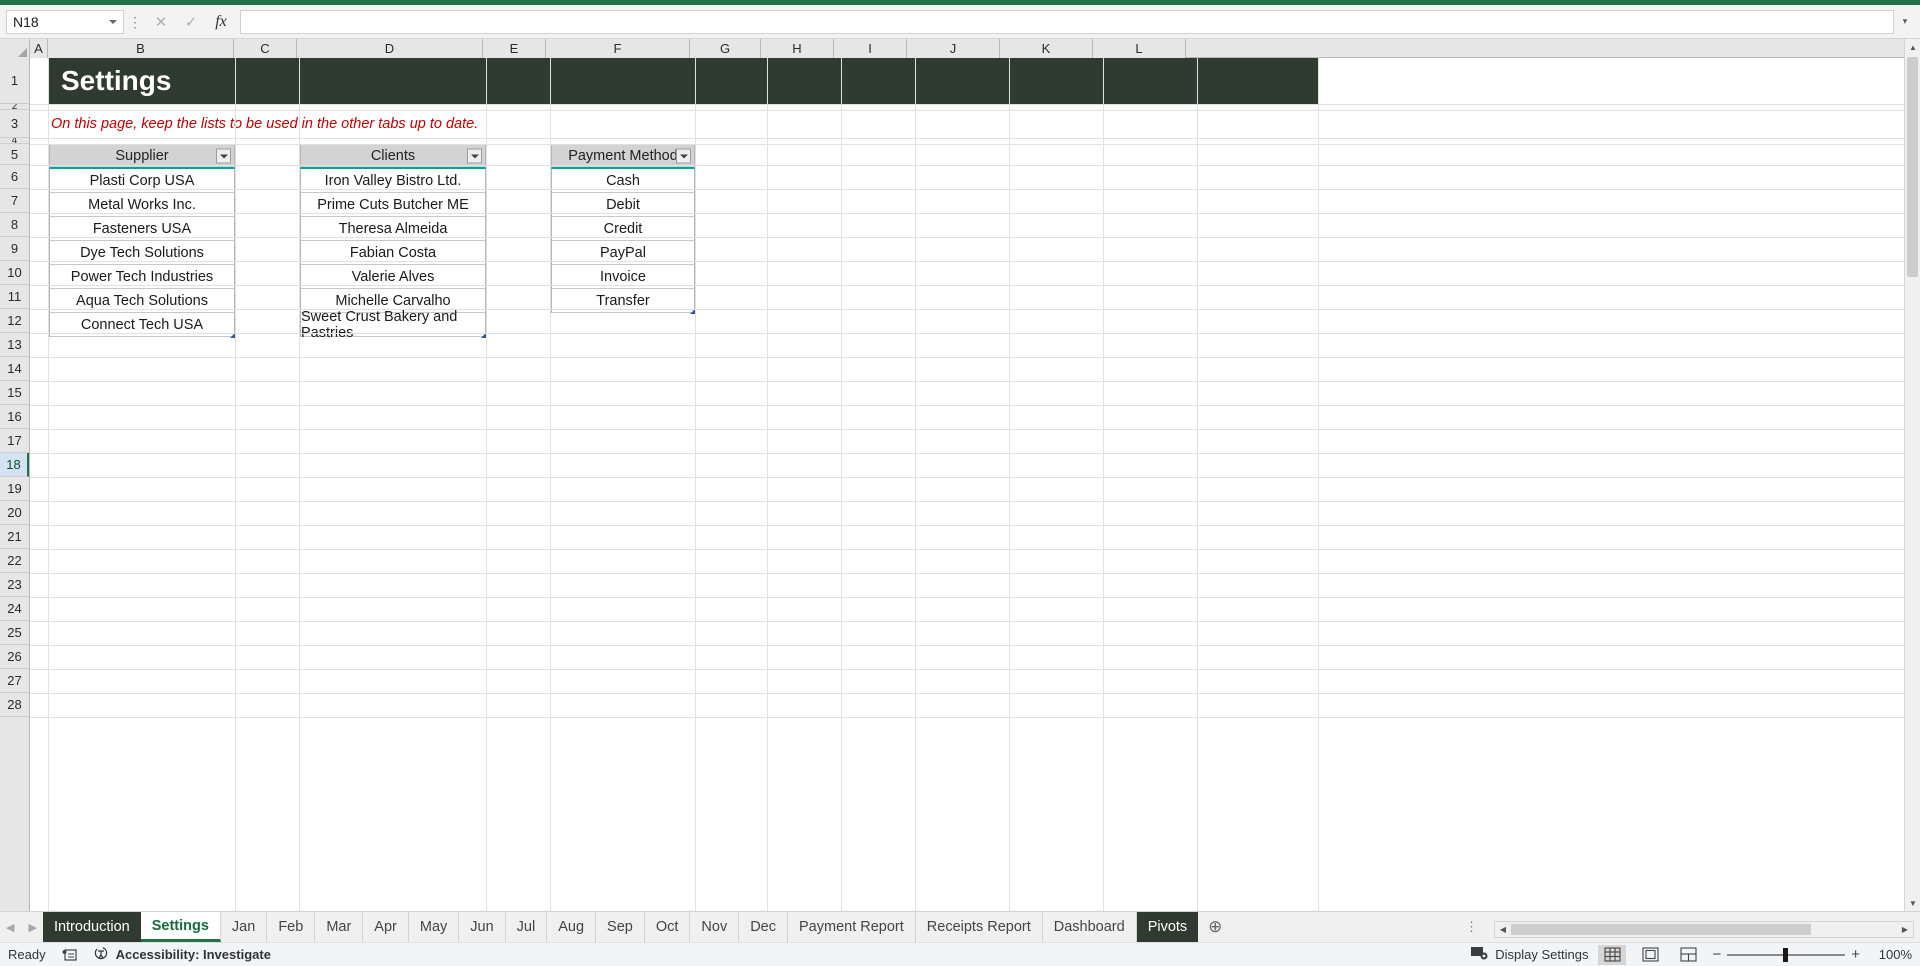  Describe the element at coordinates (393, 252) in the screenshot. I see `table-cell-value: Fabian Costa` at that location.